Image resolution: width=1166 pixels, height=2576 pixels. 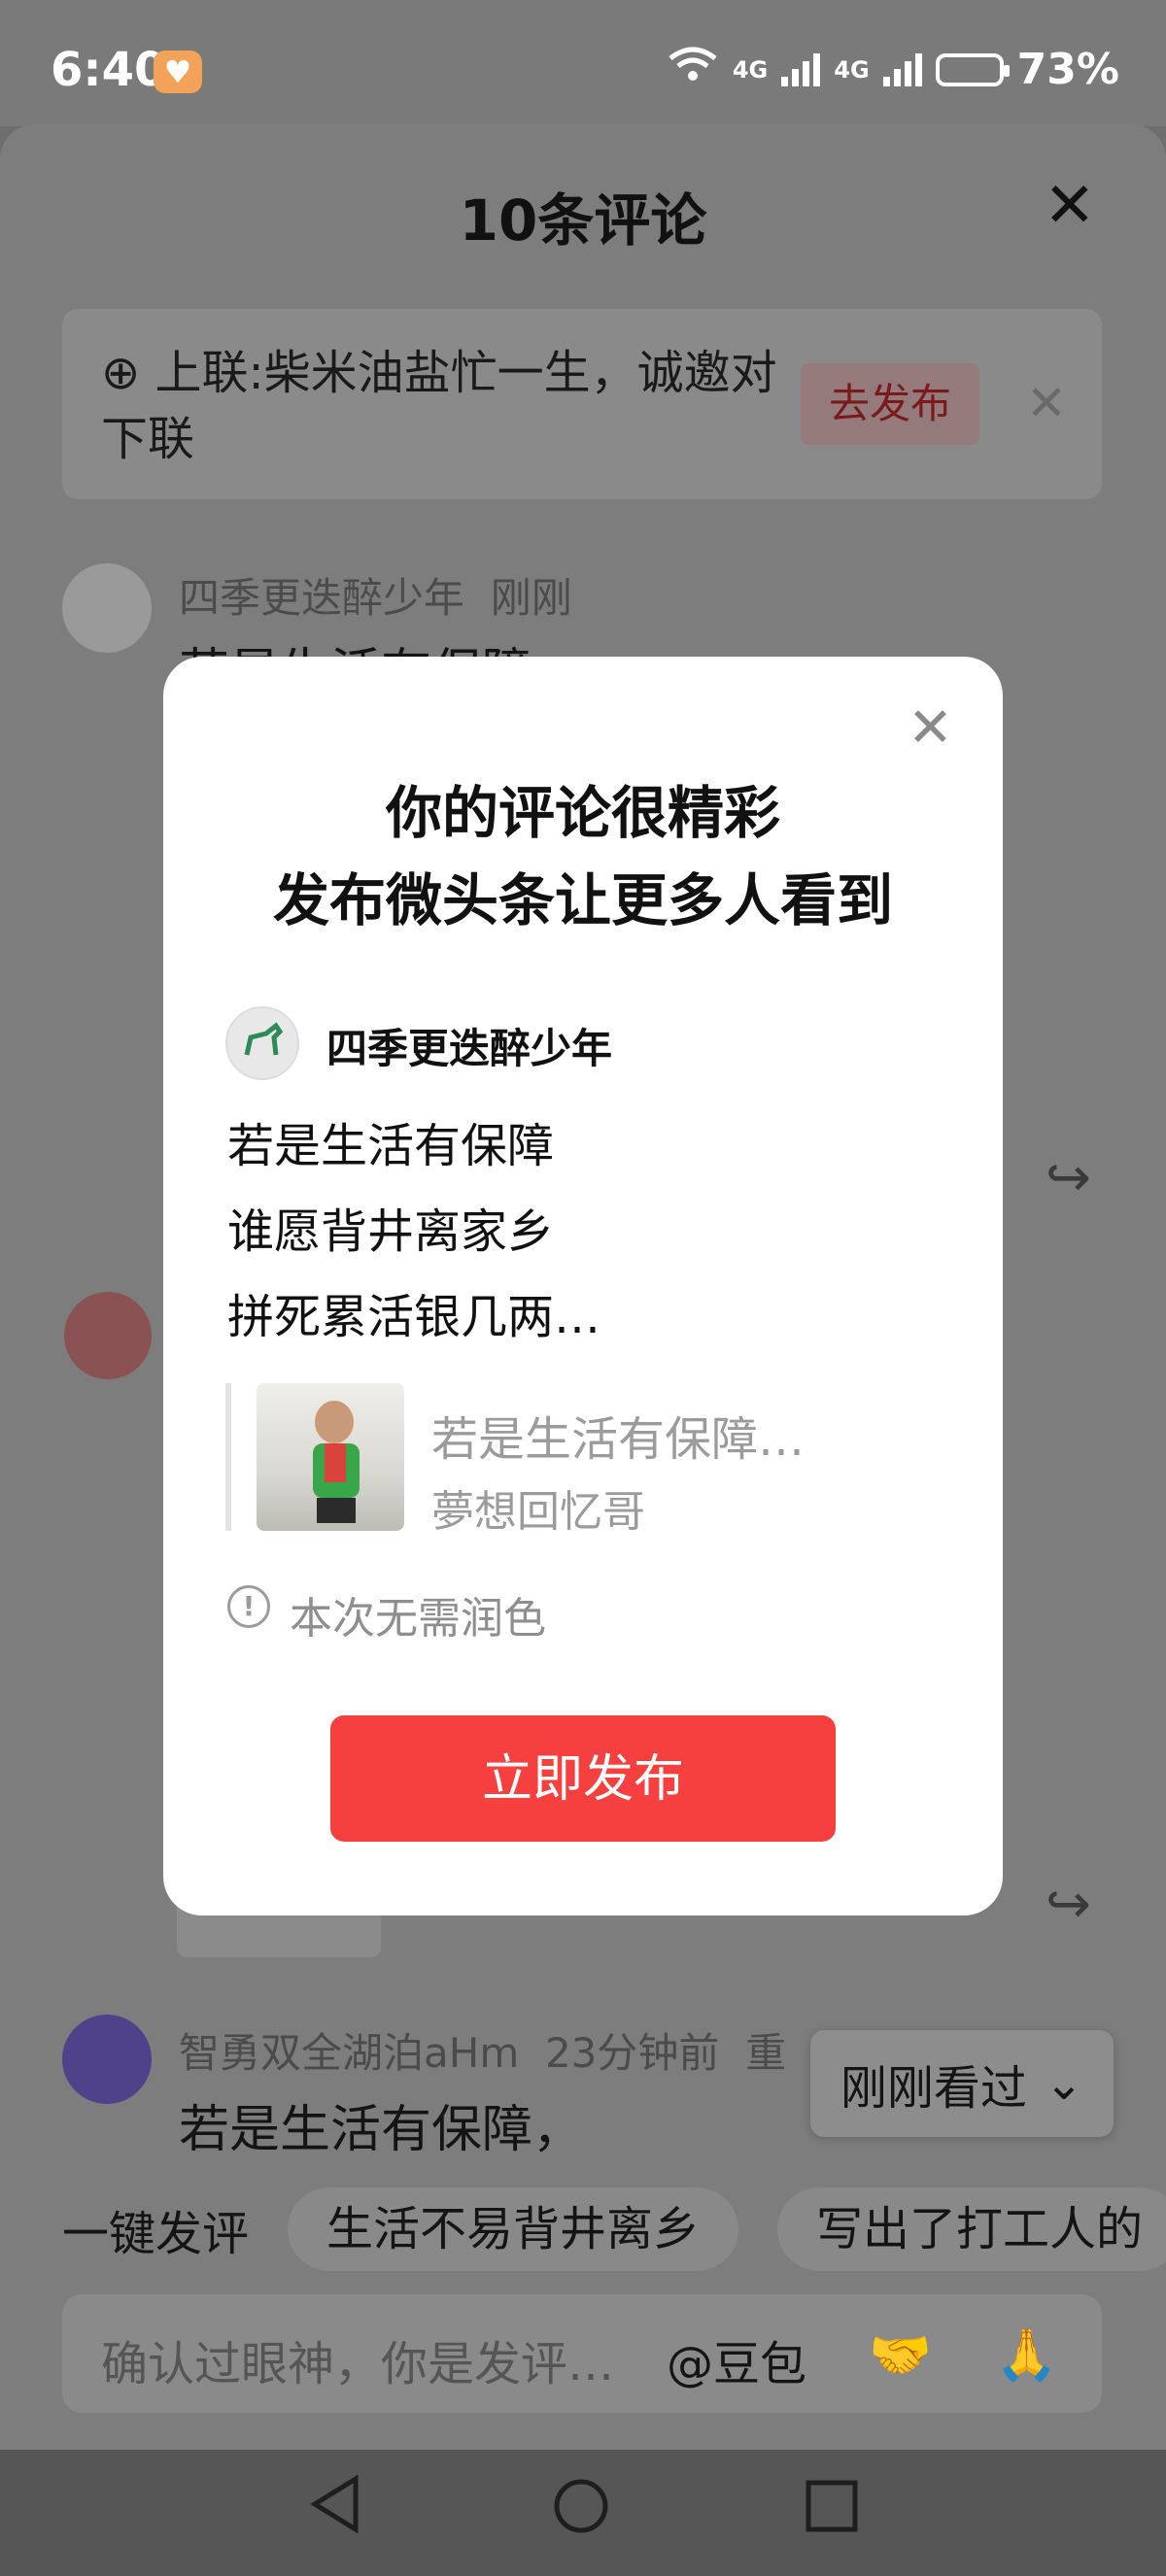 What do you see at coordinates (583, 220) in the screenshot?
I see `sheet-title: 10条评论` at bounding box center [583, 220].